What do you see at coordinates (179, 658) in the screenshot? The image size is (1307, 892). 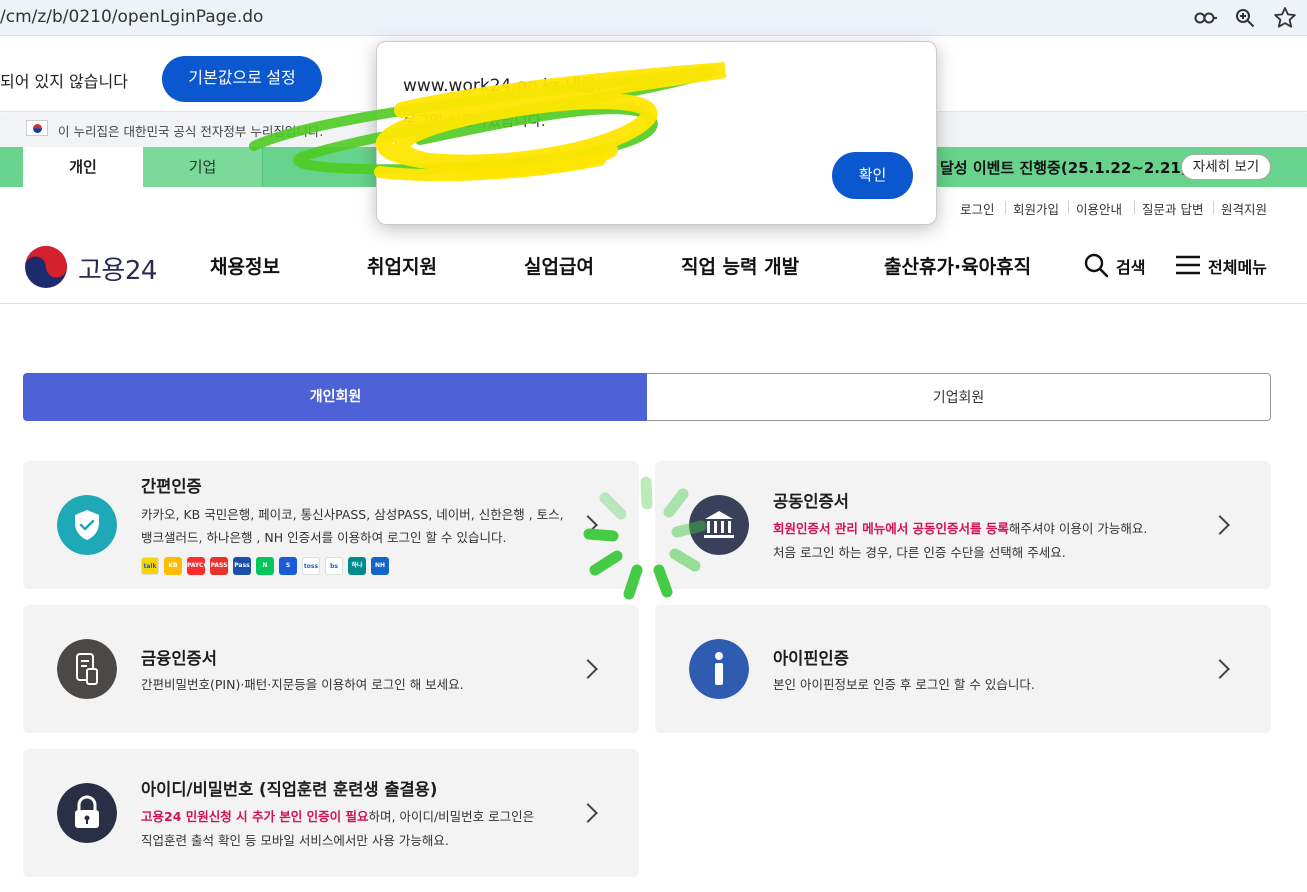 I see `card-title: 금융인증서` at bounding box center [179, 658].